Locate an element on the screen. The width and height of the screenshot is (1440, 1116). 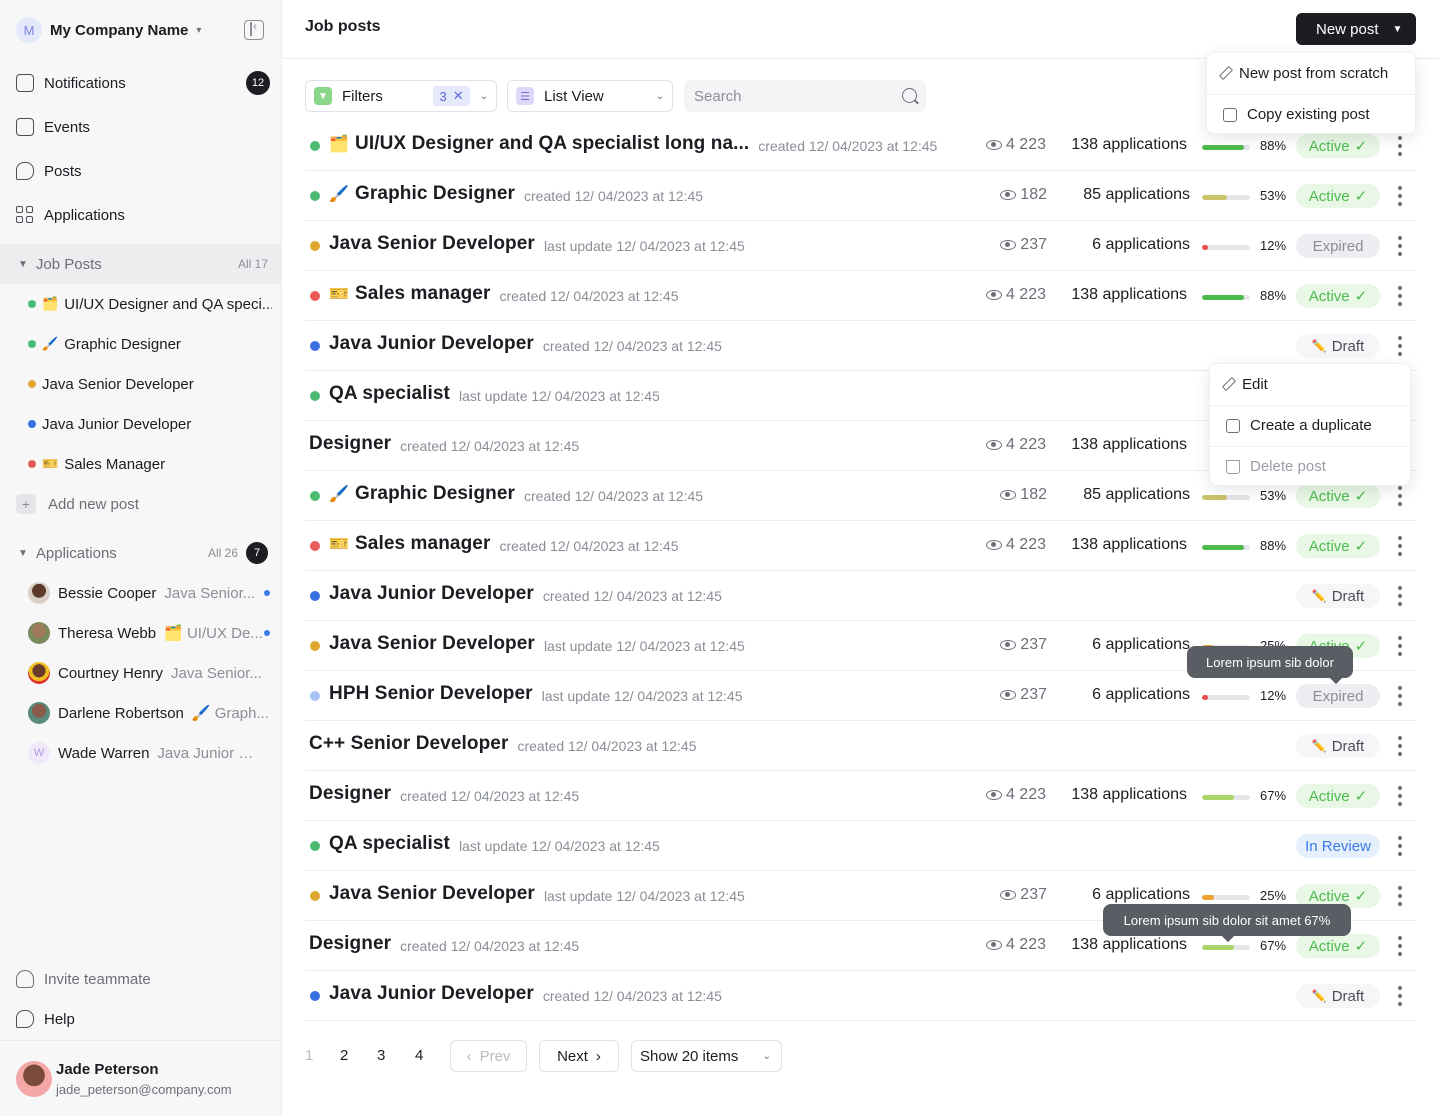
view-selector: ☰ List View ⌄ is located at coordinates (590, 96).